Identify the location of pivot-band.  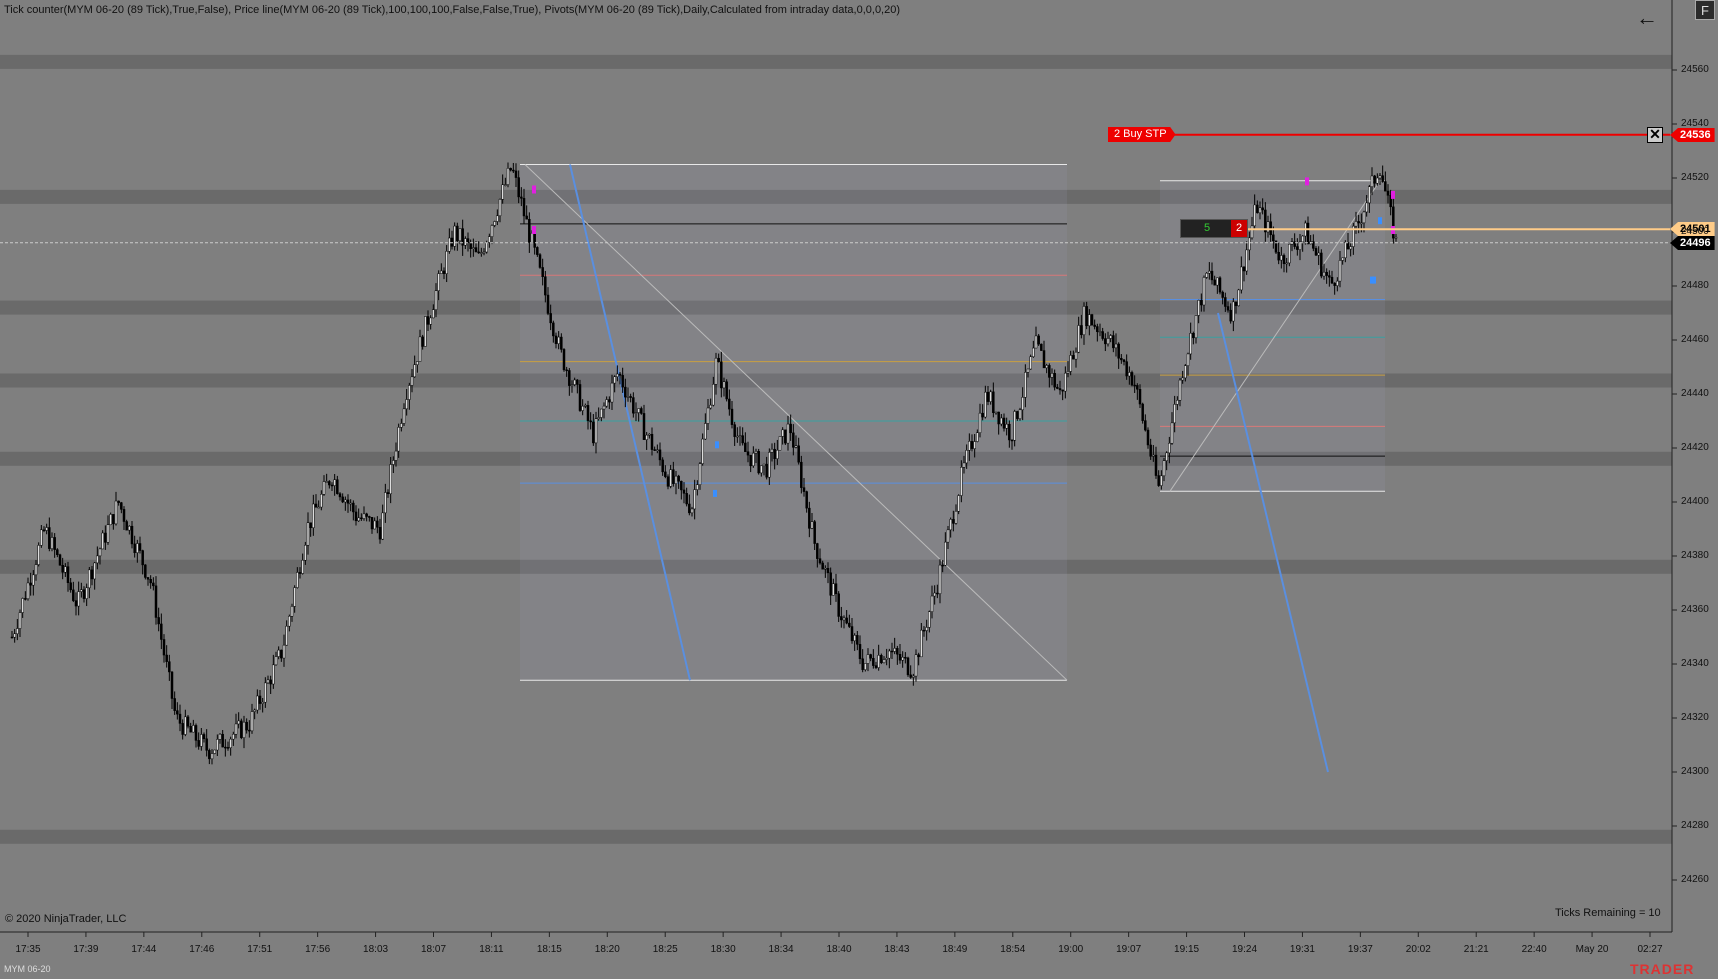
(836, 61).